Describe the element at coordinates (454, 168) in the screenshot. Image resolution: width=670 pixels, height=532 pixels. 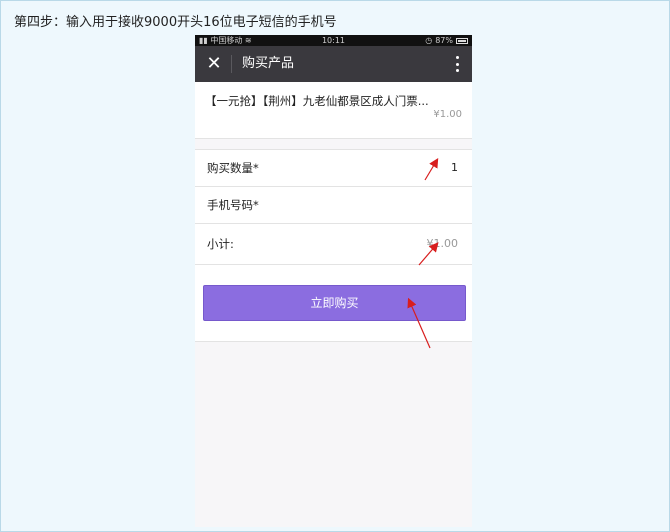
I see `quantity-field: 1` at that location.